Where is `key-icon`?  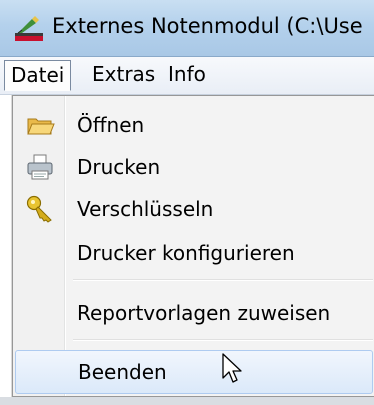 key-icon is located at coordinates (40, 209).